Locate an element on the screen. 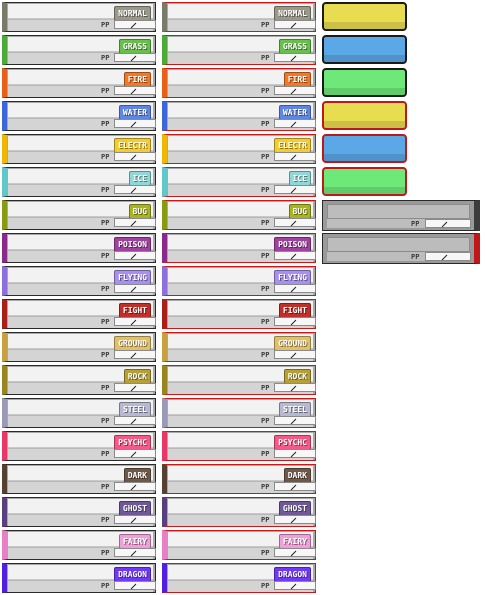 Image resolution: width=486 pixels, height=595 pixels. move-tile-dragon: DRAGON PP is located at coordinates (79, 578).